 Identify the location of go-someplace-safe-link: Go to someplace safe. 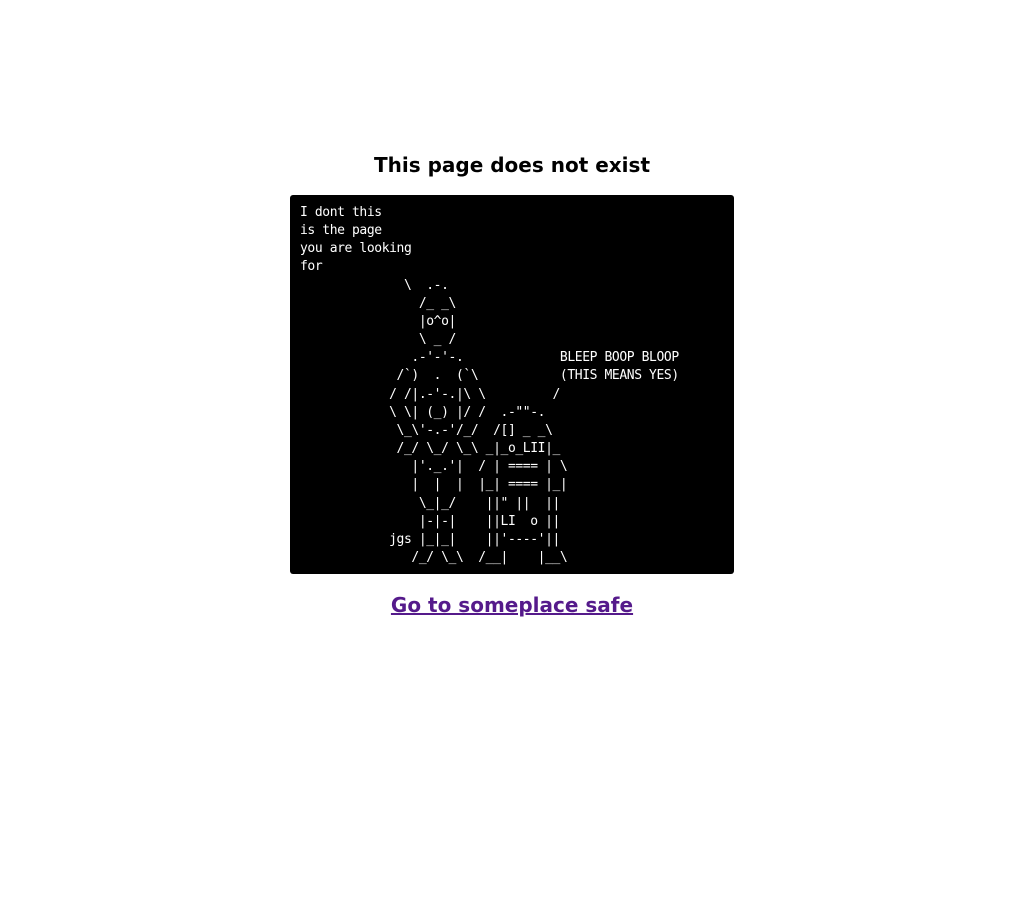
(512, 605).